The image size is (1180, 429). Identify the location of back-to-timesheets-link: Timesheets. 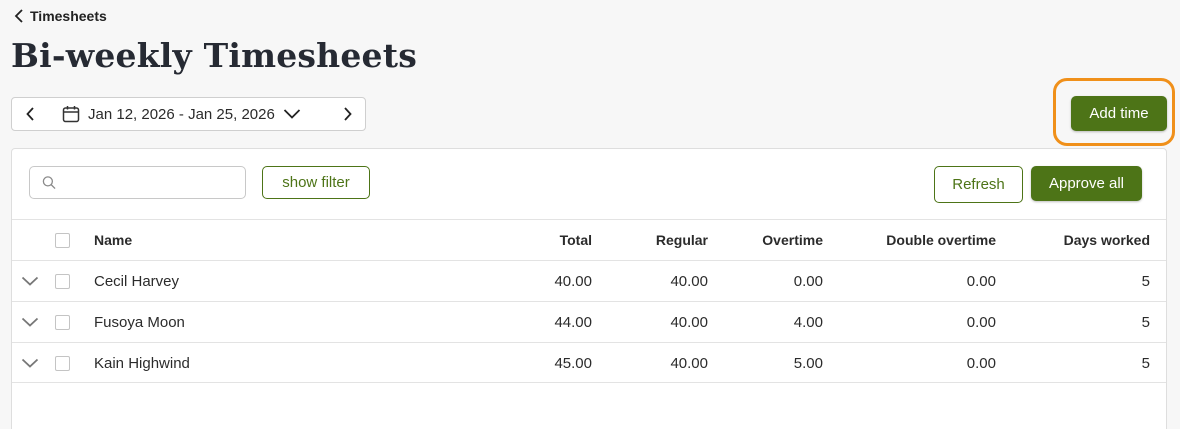
(60, 16).